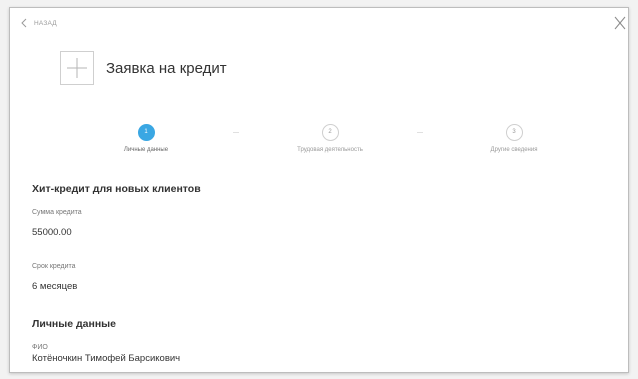 The image size is (638, 379). Describe the element at coordinates (116, 189) in the screenshot. I see `offer-title: Хит-кредит для новых клиентов` at that location.